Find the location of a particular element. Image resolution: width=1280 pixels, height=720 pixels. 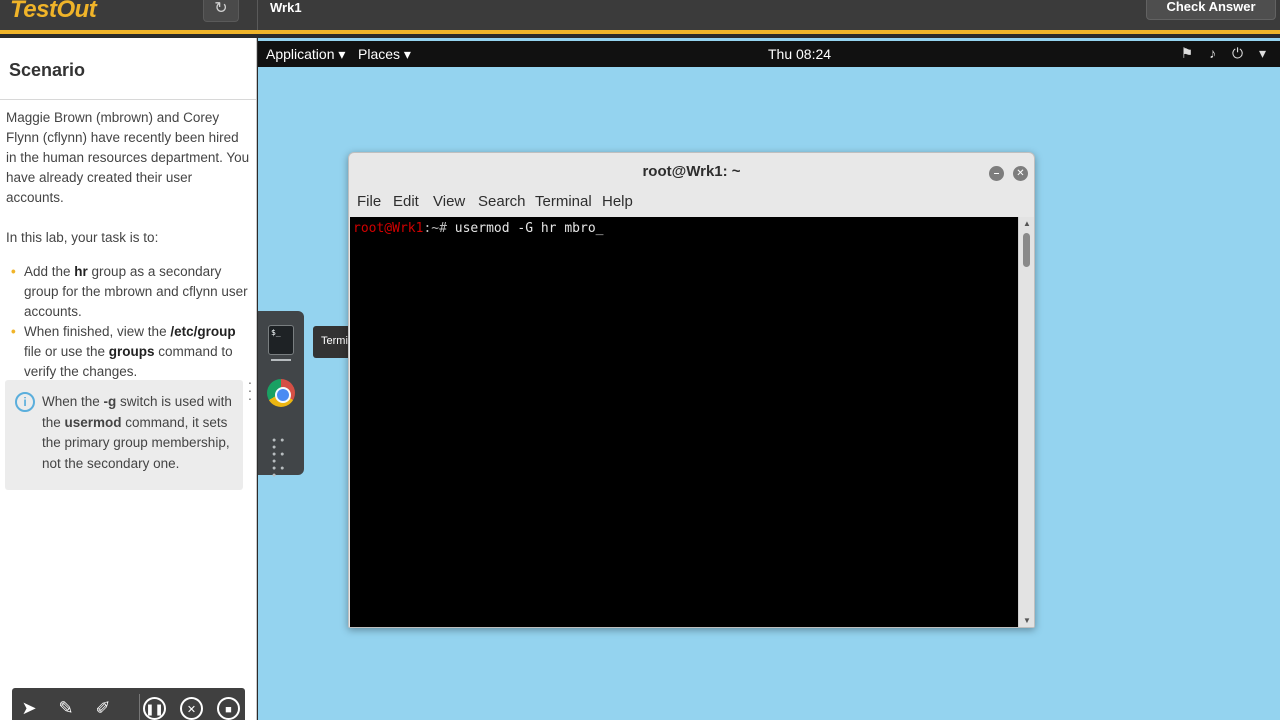

pointer-icon: ➤ is located at coordinates (29, 707).